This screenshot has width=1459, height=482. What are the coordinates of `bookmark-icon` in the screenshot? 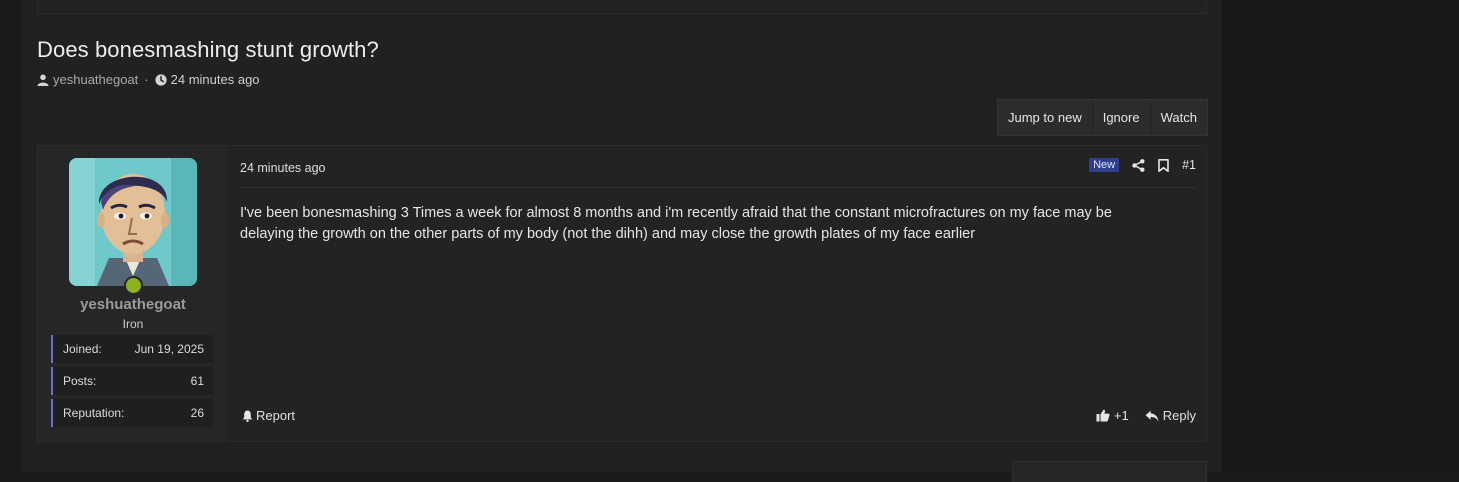 It's located at (1163, 165).